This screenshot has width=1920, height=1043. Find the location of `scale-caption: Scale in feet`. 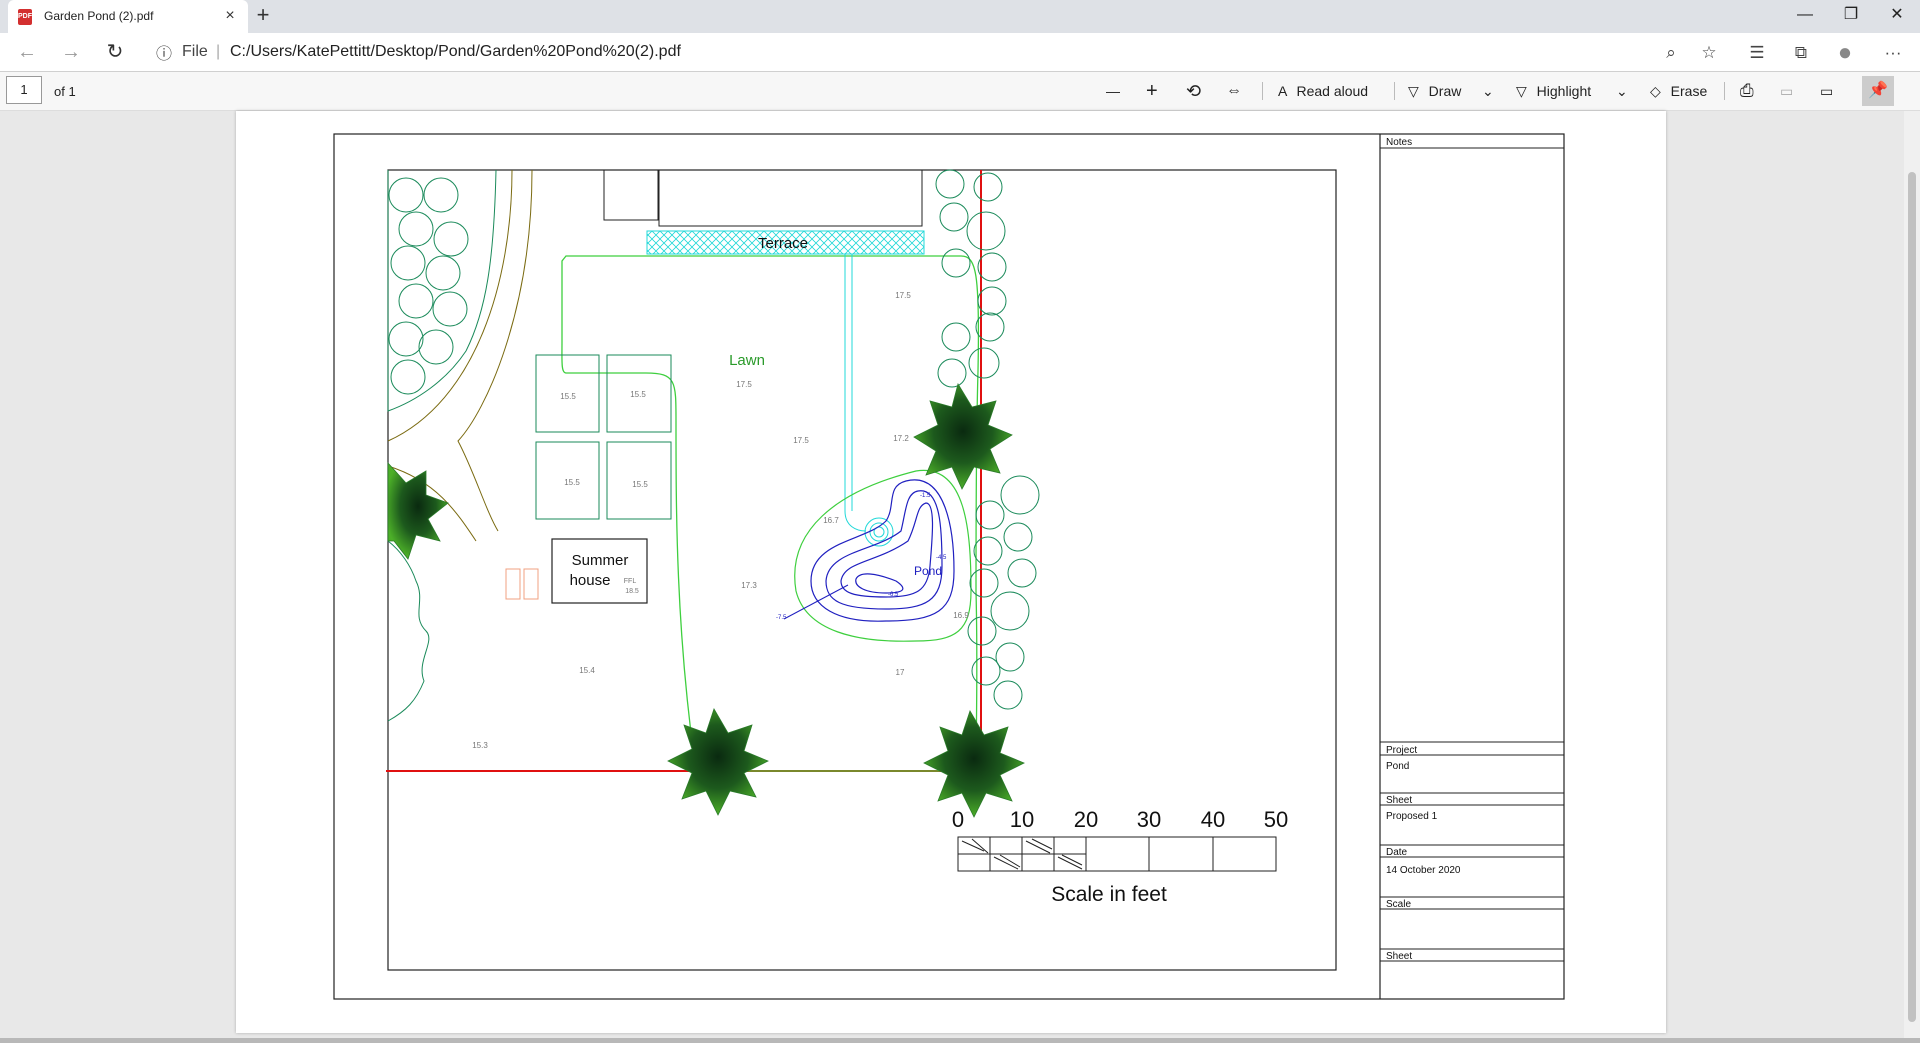

scale-caption: Scale in feet is located at coordinates (1109, 894).